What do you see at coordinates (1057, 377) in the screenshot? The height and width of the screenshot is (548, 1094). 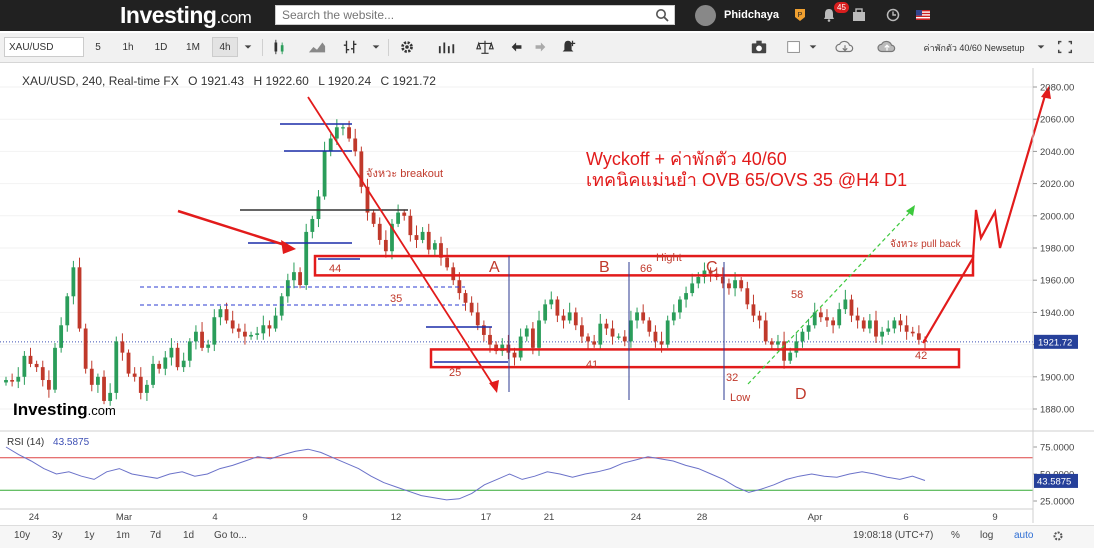 I see `price-tick-label: 1900.00` at bounding box center [1057, 377].